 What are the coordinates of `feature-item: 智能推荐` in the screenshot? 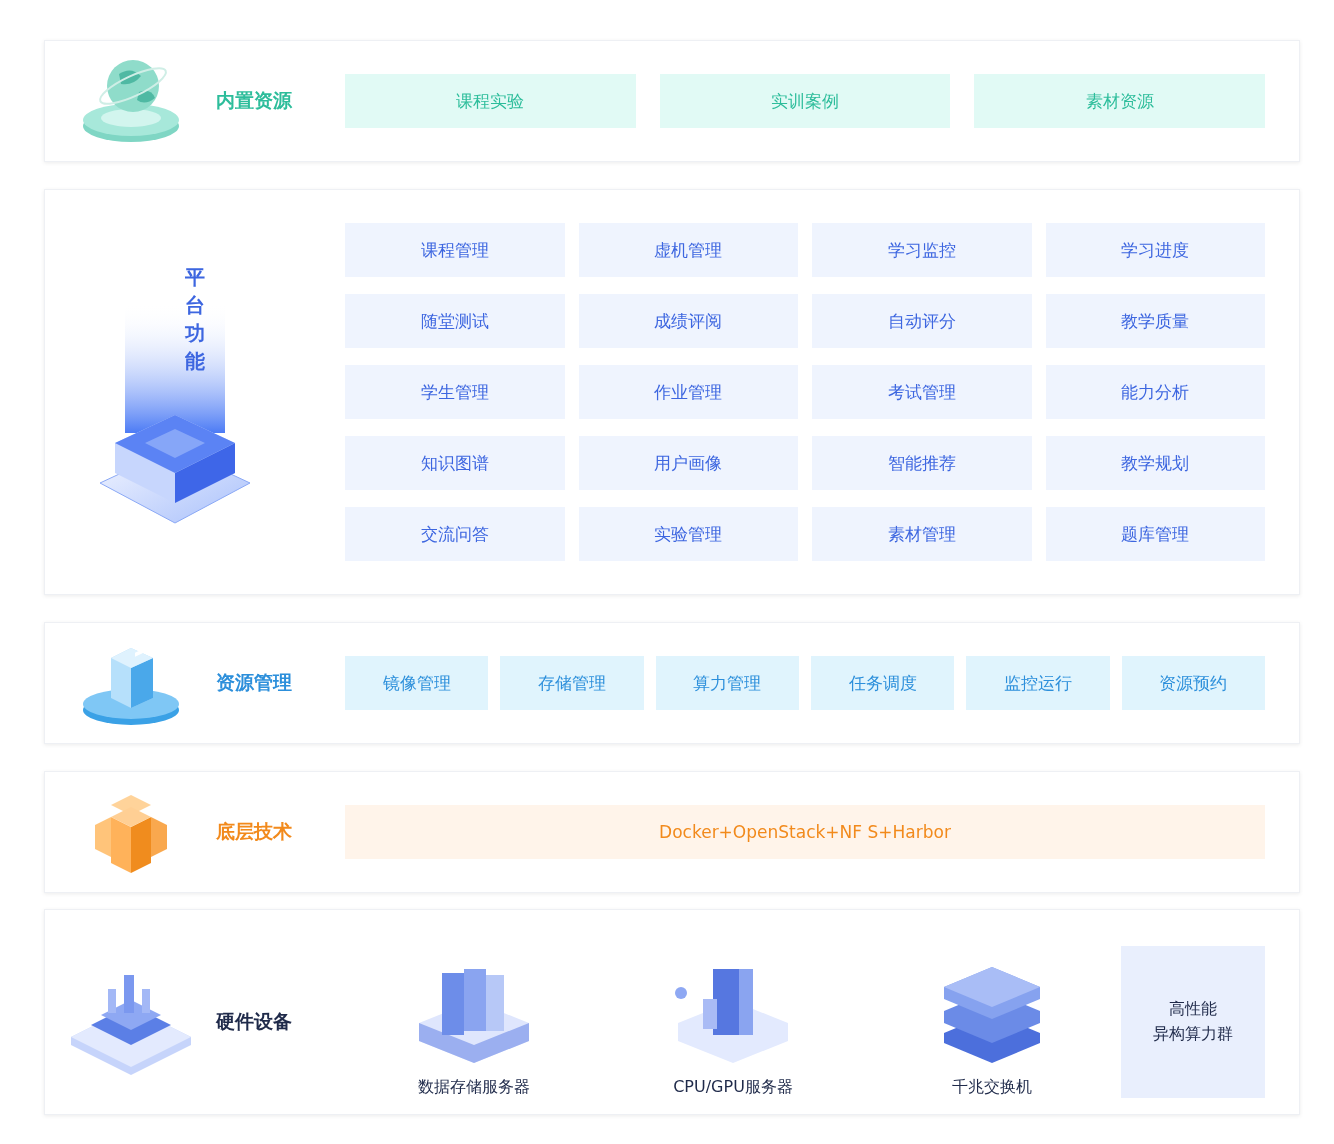 It's located at (922, 463).